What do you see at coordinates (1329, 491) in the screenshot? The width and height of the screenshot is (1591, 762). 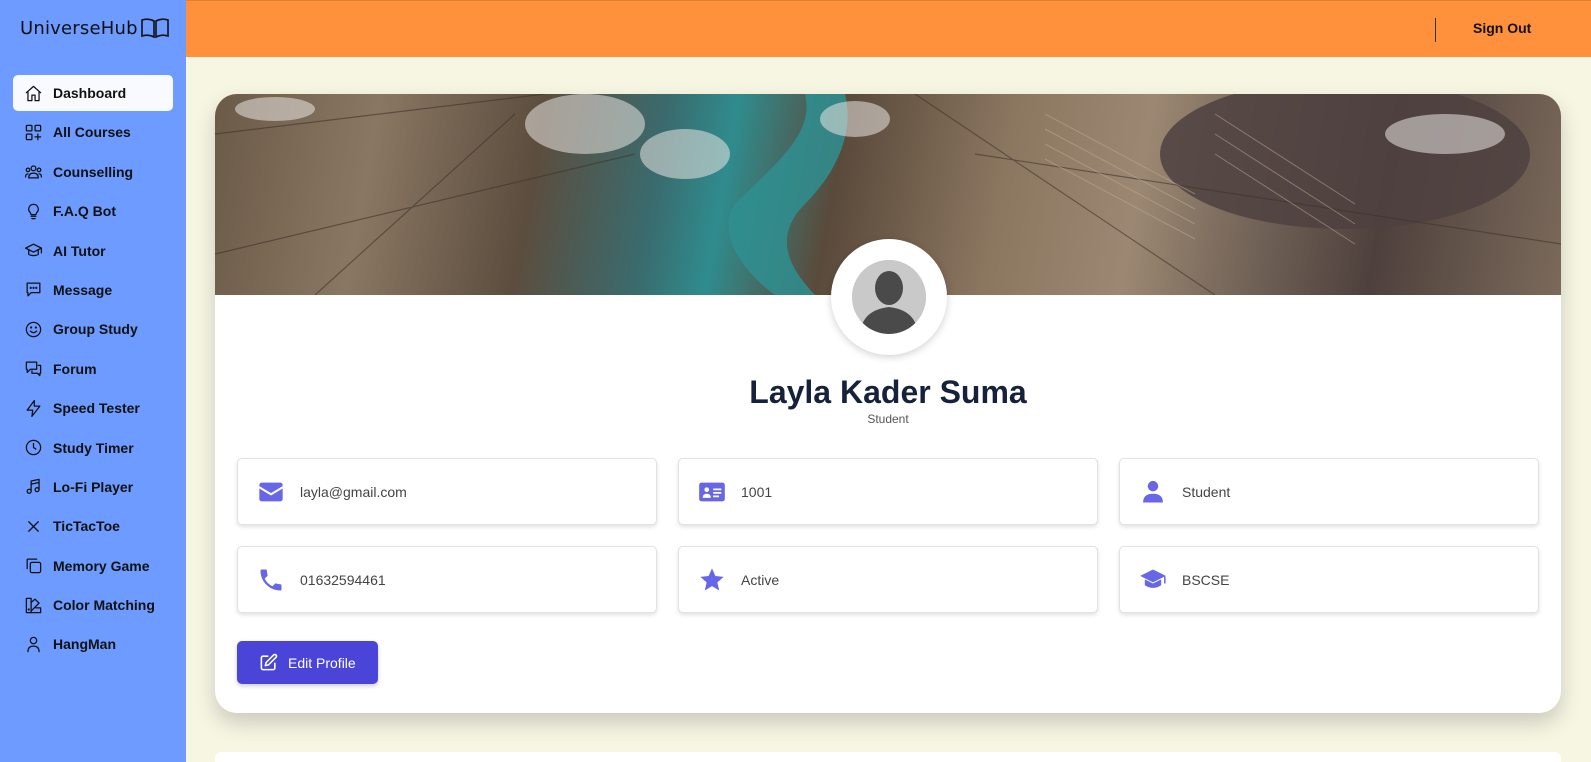 I see `role-field: Student` at bounding box center [1329, 491].